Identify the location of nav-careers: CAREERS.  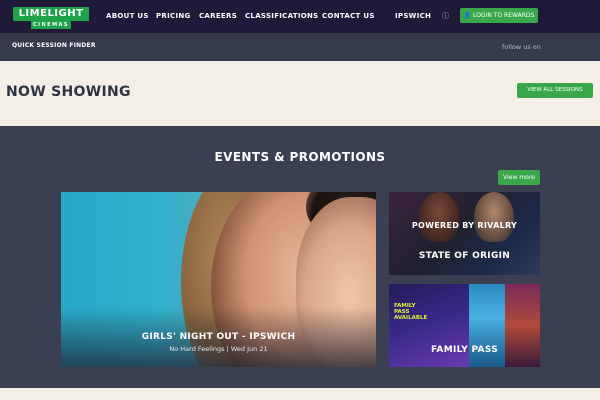
(218, 16).